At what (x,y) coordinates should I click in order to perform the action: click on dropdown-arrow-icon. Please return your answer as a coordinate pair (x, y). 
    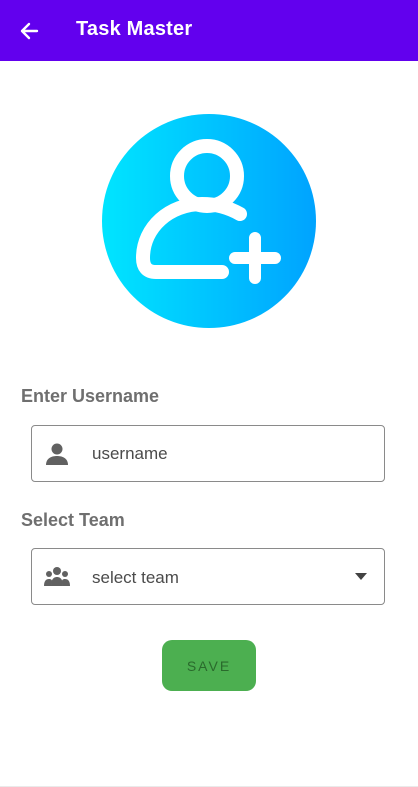
    Looking at the image, I should click on (361, 576).